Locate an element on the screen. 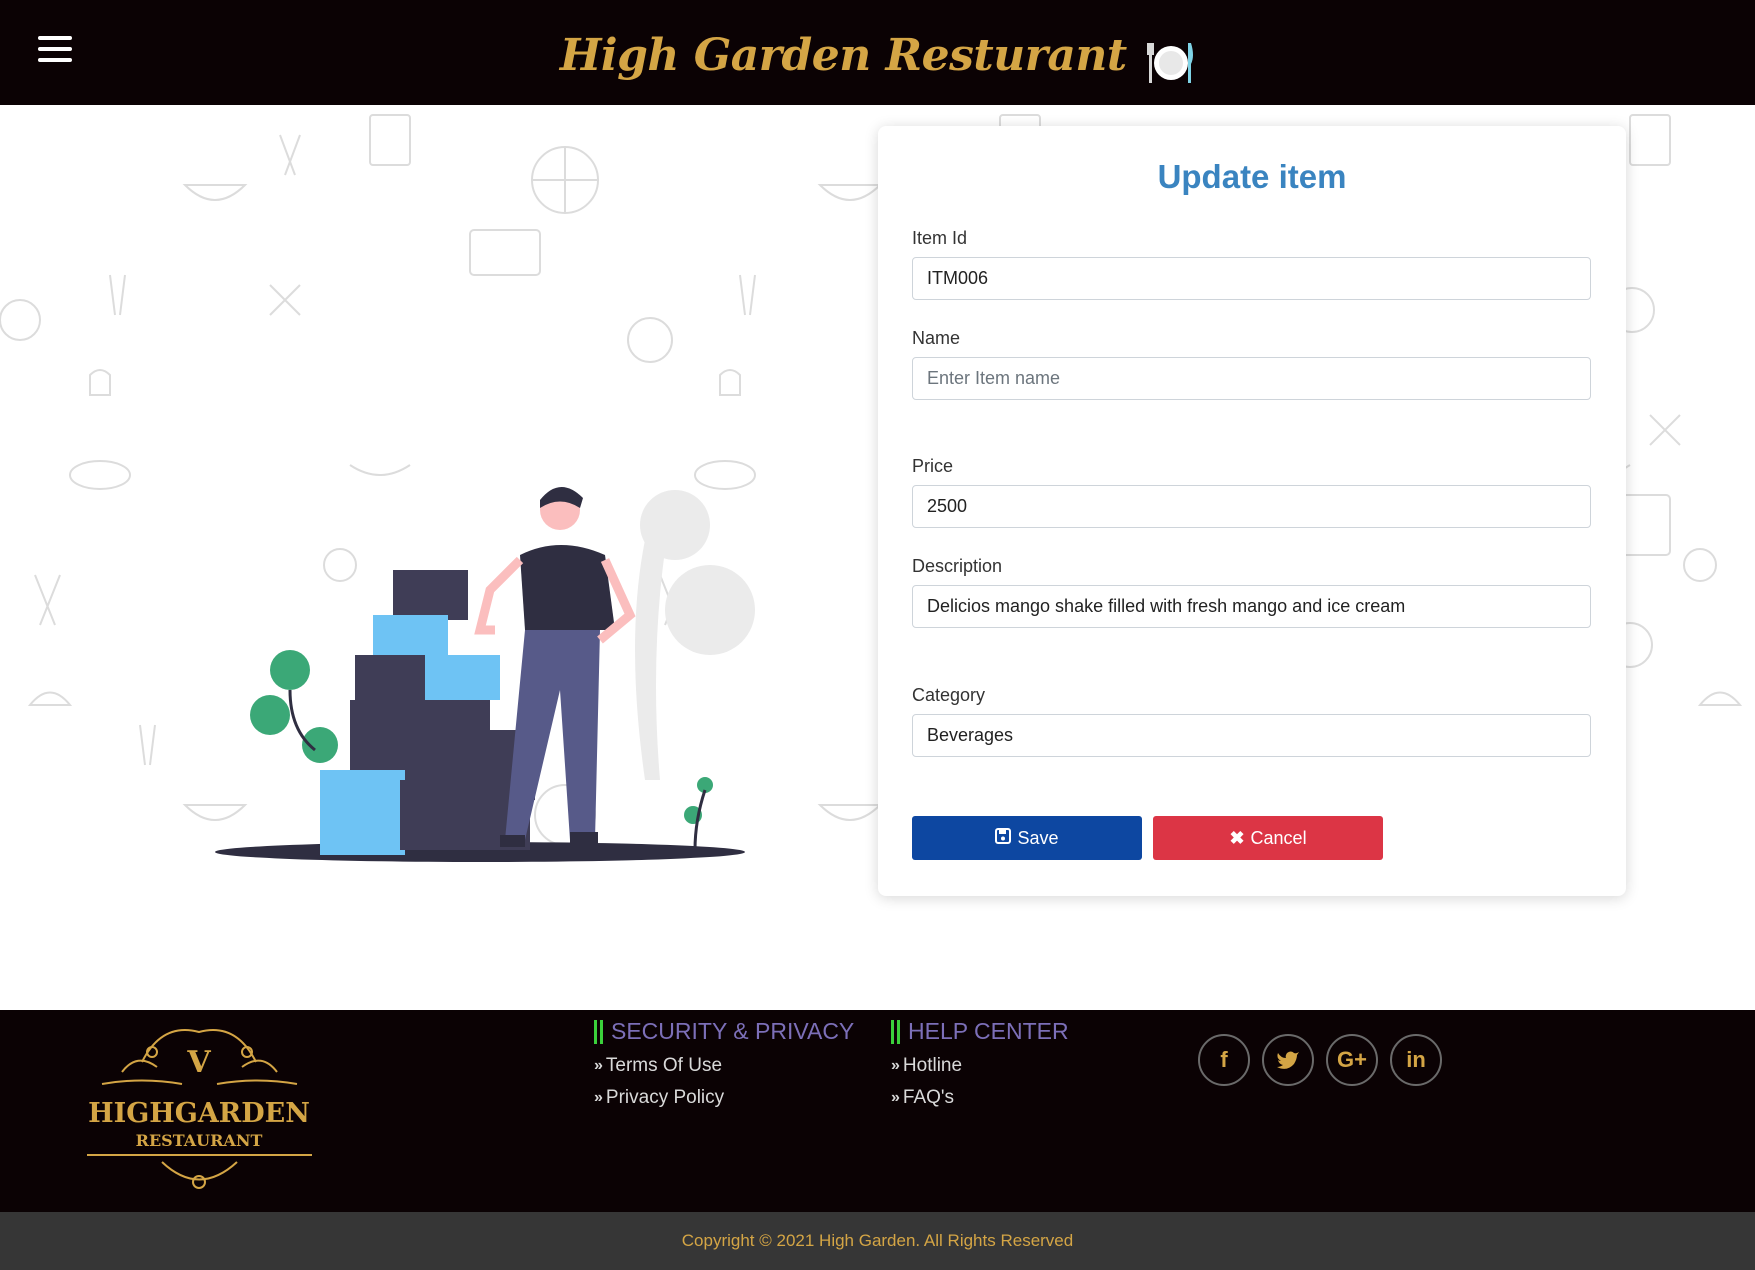  help-center-heading: HELP CENTER is located at coordinates (980, 1031).